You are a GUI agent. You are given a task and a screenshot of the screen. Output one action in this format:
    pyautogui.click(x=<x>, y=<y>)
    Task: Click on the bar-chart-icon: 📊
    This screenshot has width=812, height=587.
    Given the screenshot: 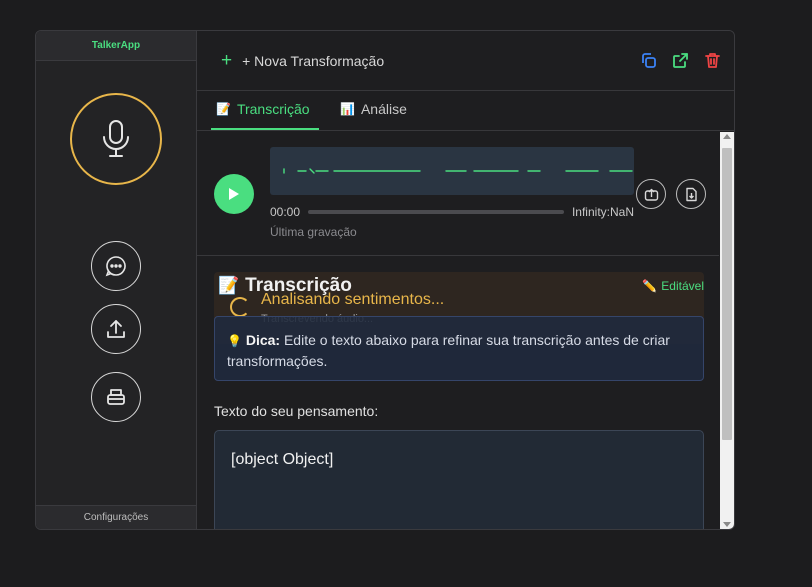 What is the action you would take?
    pyautogui.click(x=347, y=109)
    